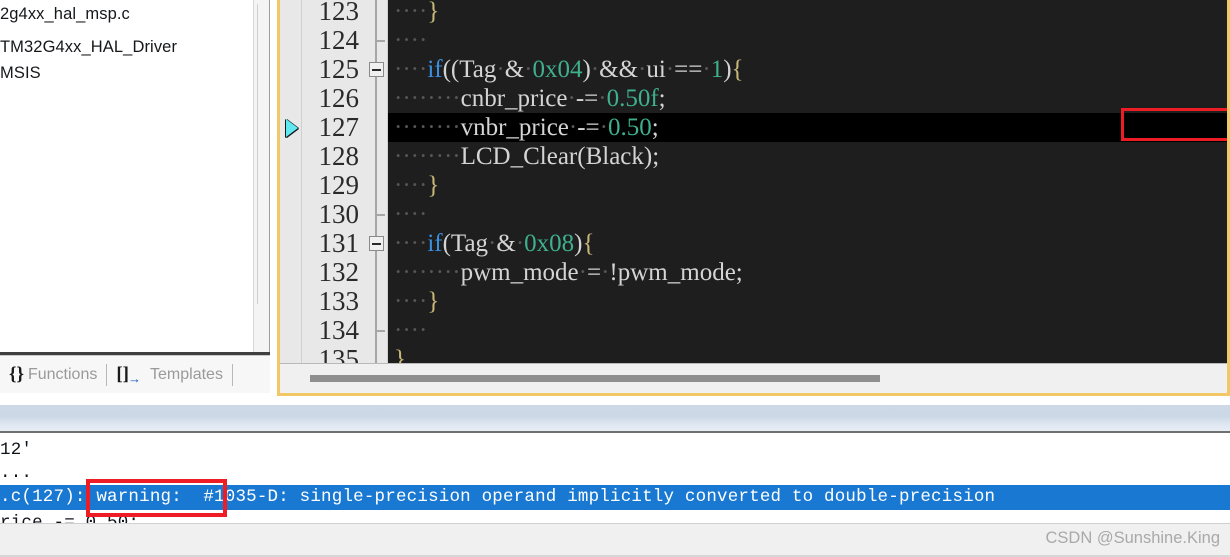 The image size is (1230, 557). I want to click on bookmark-triangle-icon, so click(292, 128).